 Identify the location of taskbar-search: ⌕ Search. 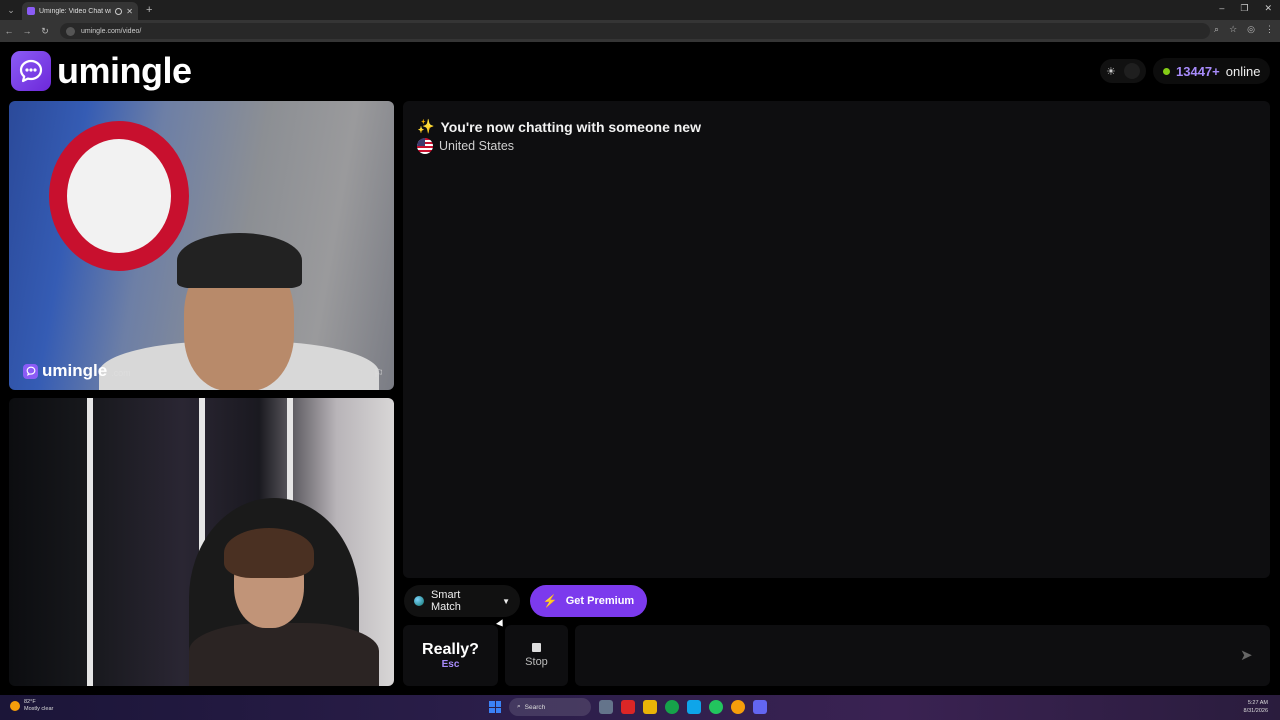
(550, 707).